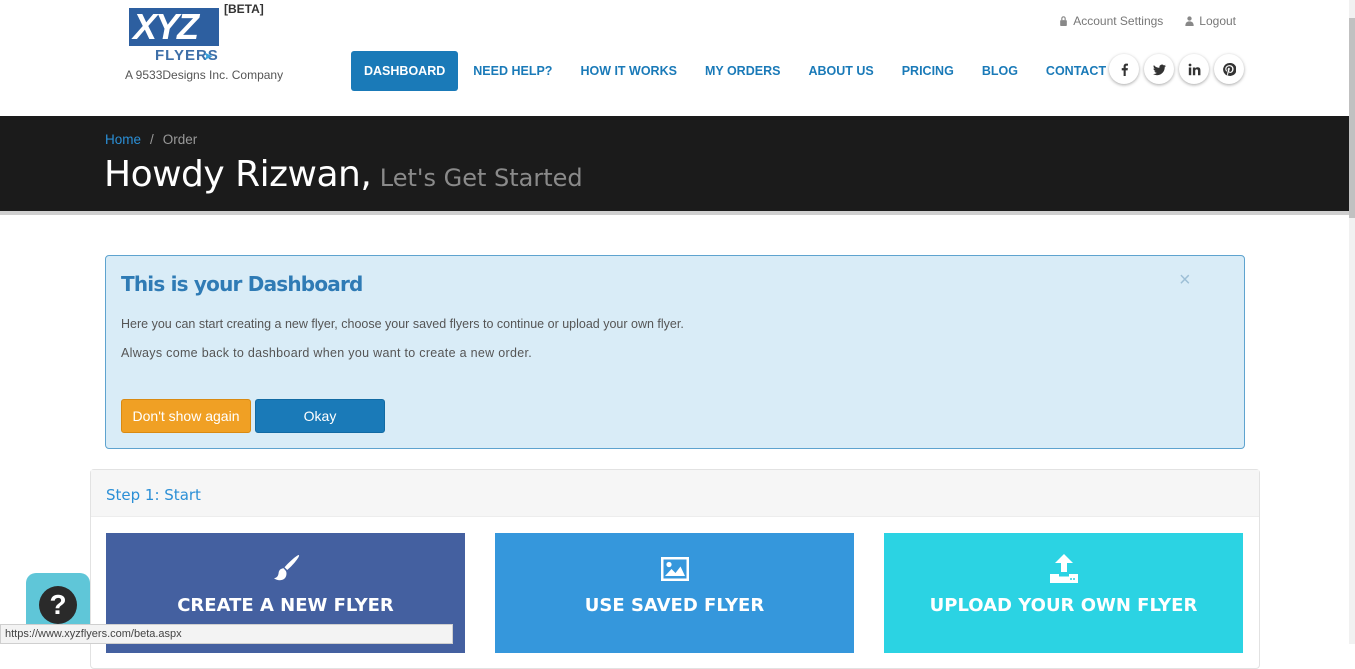  What do you see at coordinates (1194, 69) in the screenshot?
I see `linkedin-icon` at bounding box center [1194, 69].